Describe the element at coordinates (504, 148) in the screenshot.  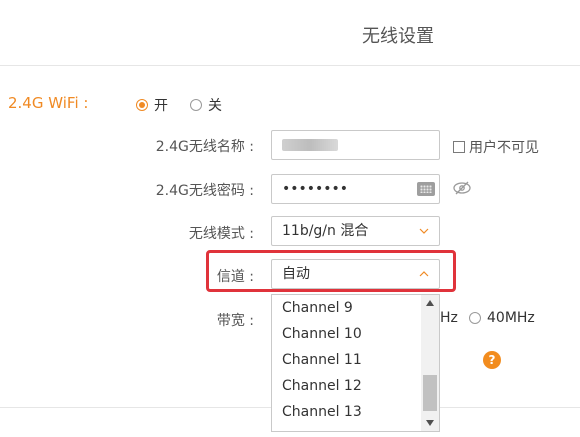
I see `hide-ssid-label: 用户不可见` at that location.